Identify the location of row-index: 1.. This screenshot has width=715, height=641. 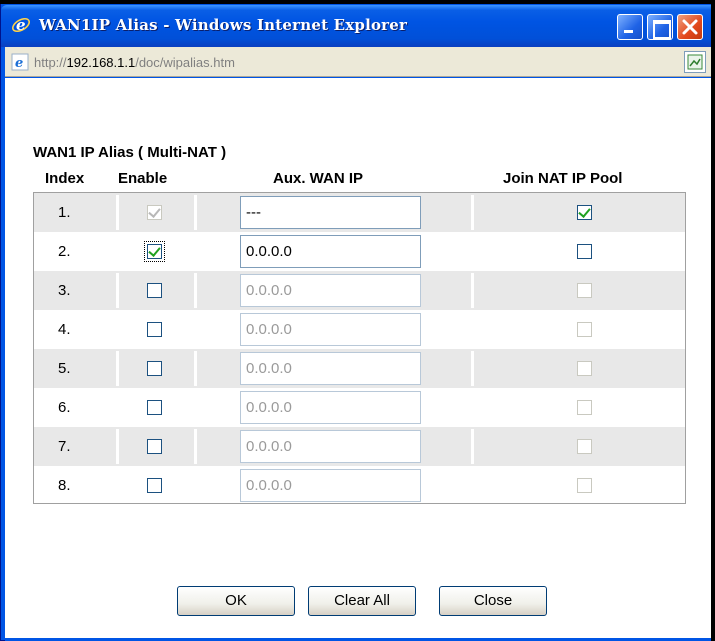
(64, 212).